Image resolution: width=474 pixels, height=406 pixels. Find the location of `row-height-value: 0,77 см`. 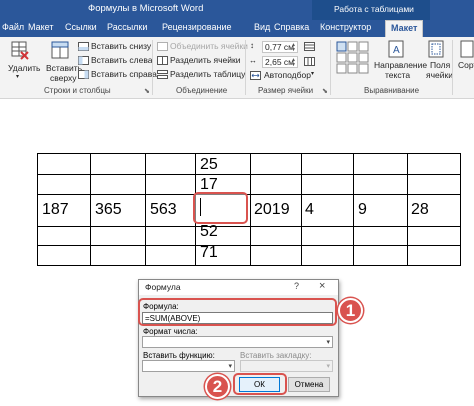

row-height-value: 0,77 см is located at coordinates (279, 47).